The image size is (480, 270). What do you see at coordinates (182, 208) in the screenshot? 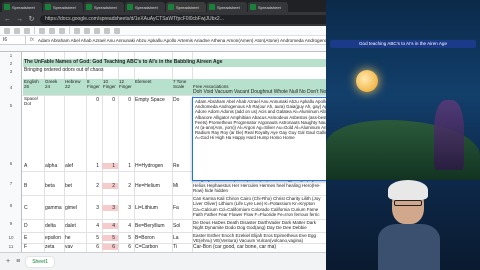
I see `cell-tone: Fa` at bounding box center [182, 208].